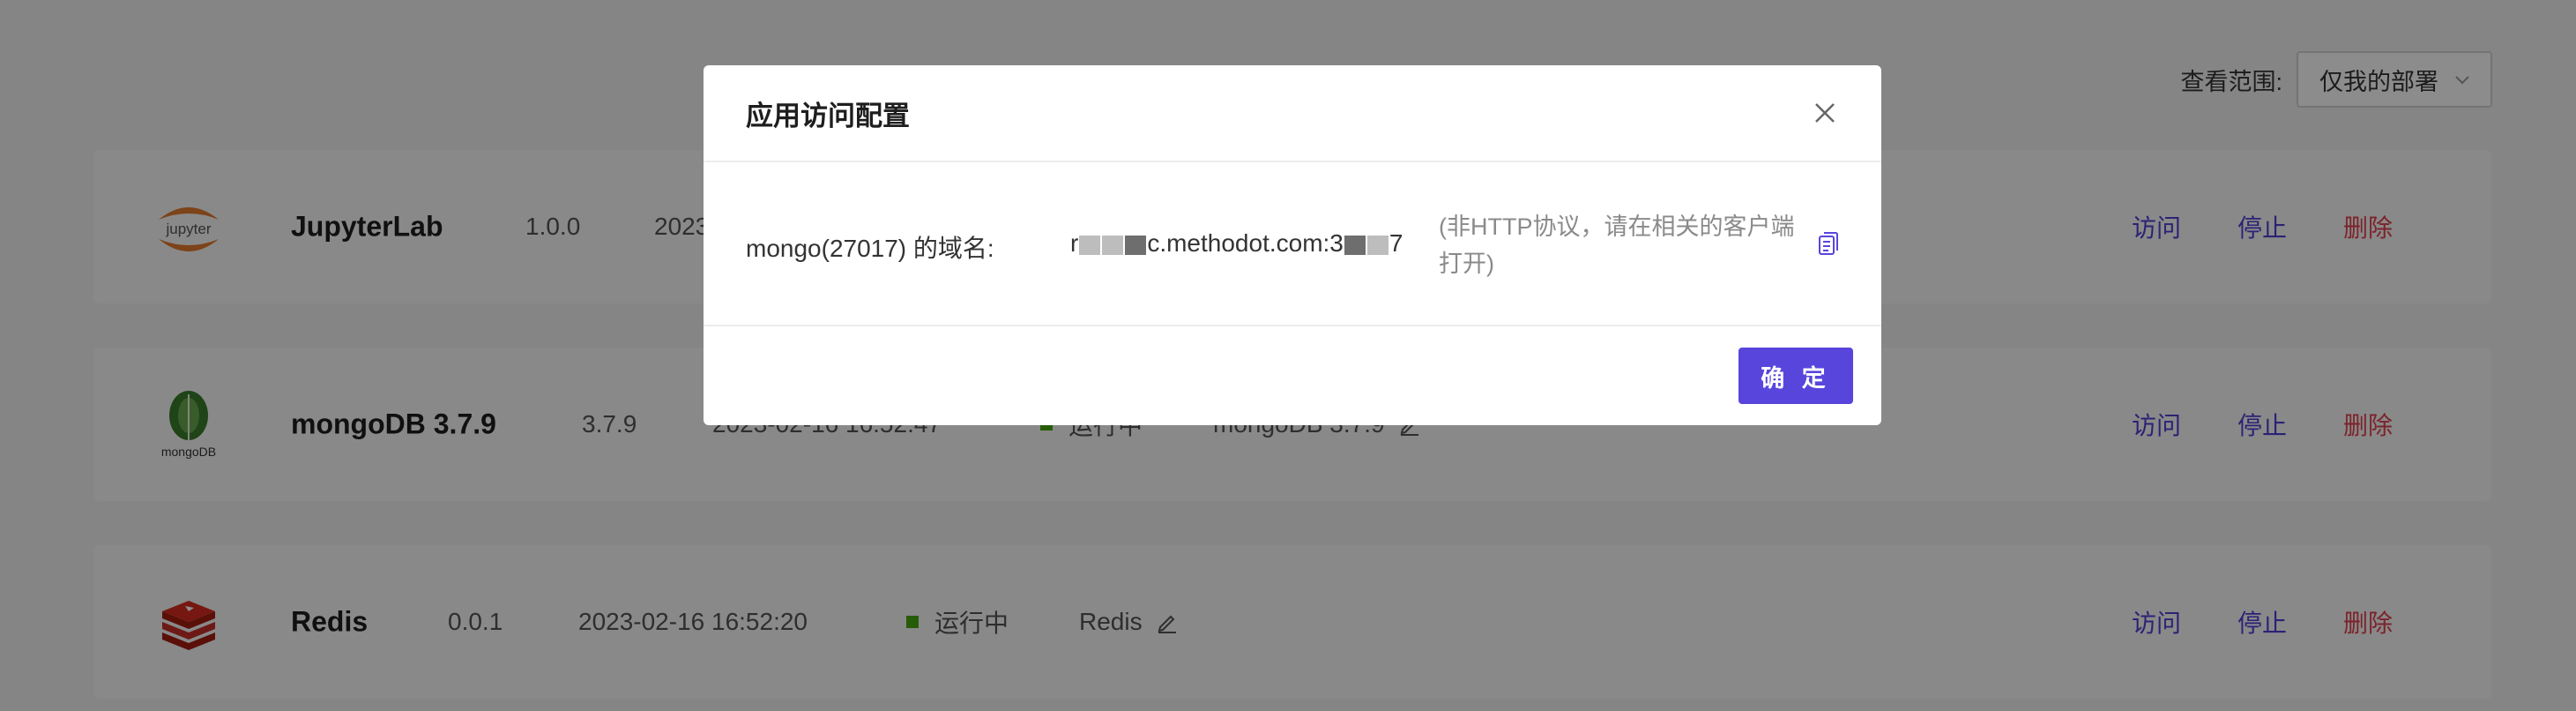 The image size is (2576, 711). Describe the element at coordinates (1396, 243) in the screenshot. I see `domain-value-suffix: 7` at that location.